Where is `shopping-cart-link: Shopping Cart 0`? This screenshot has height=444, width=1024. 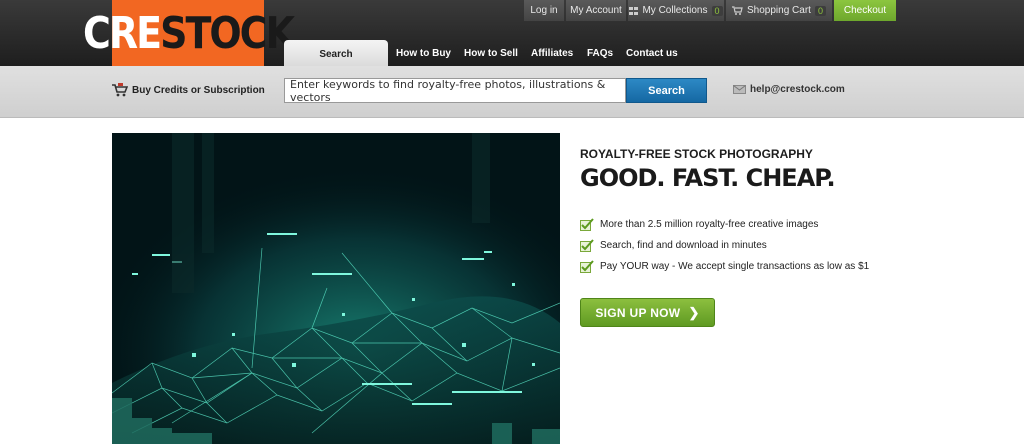 shopping-cart-link: Shopping Cart 0 is located at coordinates (779, 10).